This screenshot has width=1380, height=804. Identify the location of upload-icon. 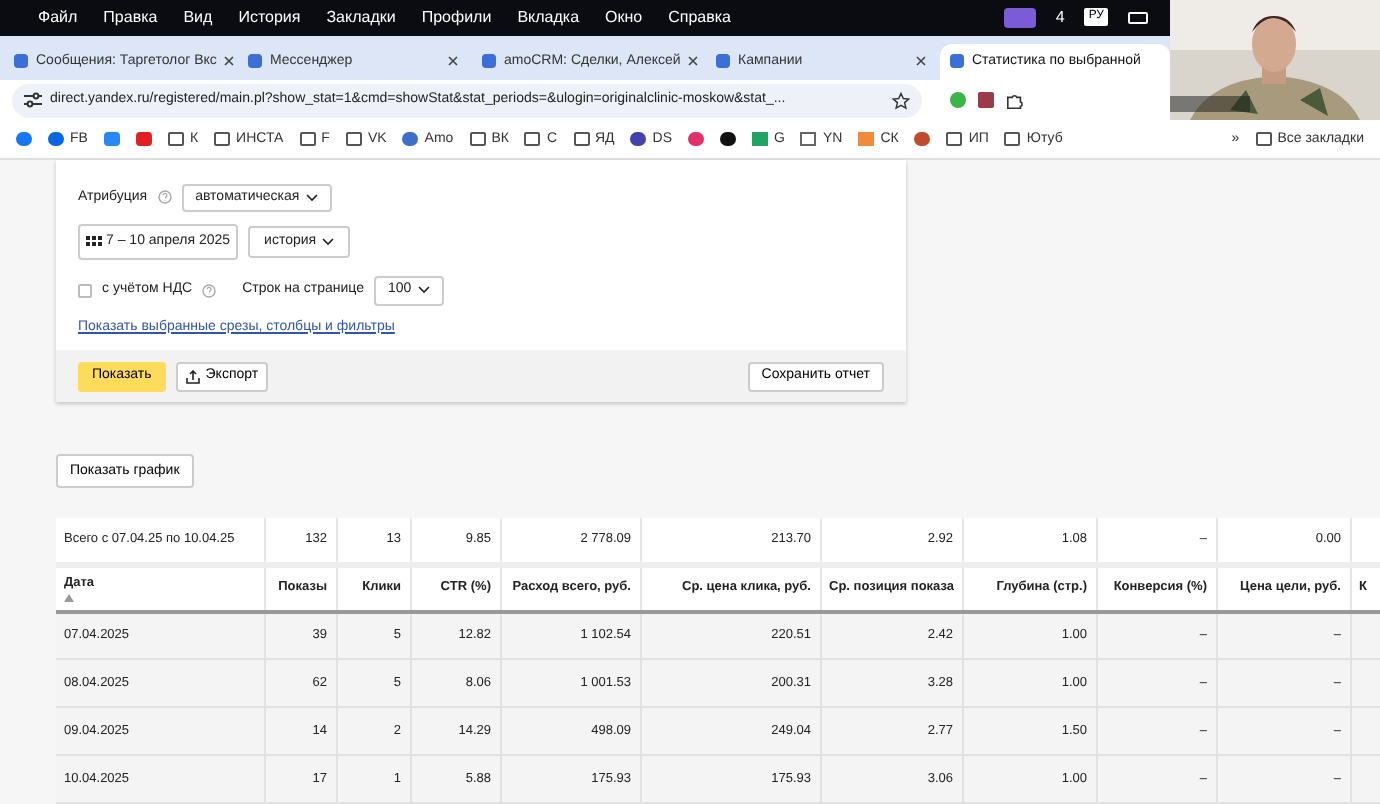
(192, 376).